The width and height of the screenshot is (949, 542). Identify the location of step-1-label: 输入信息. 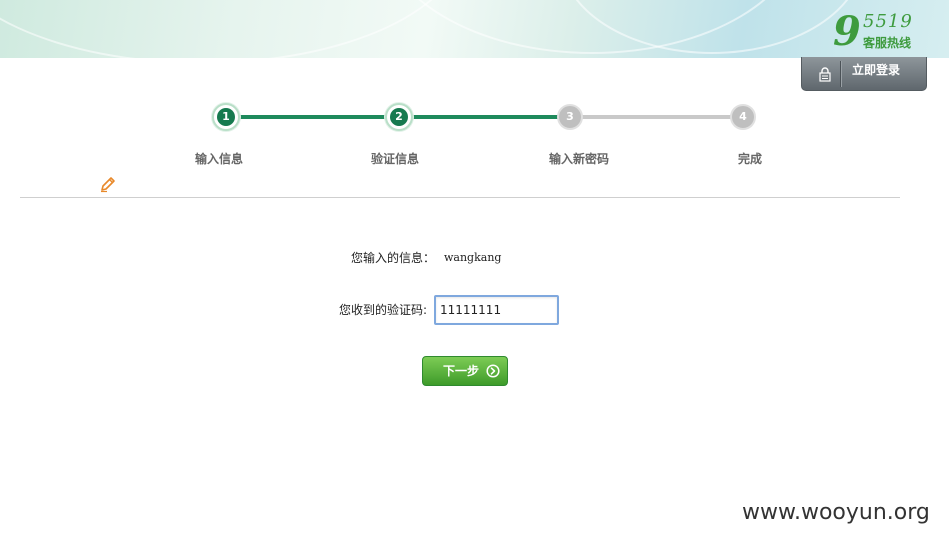
(219, 159).